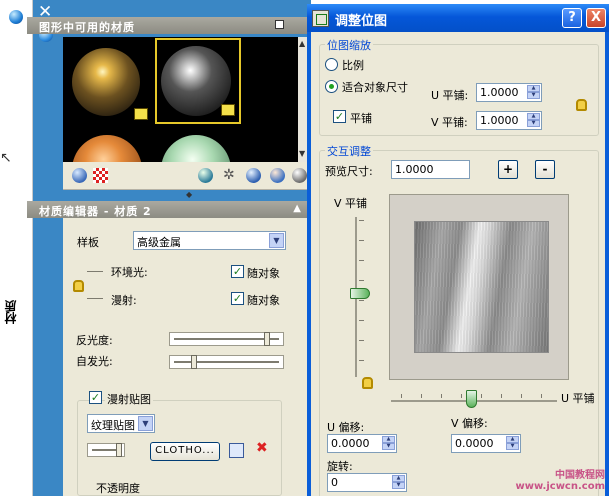  Describe the element at coordinates (512, 443) in the screenshot. I see `v-offset-spinner: ▲ ▼` at that location.